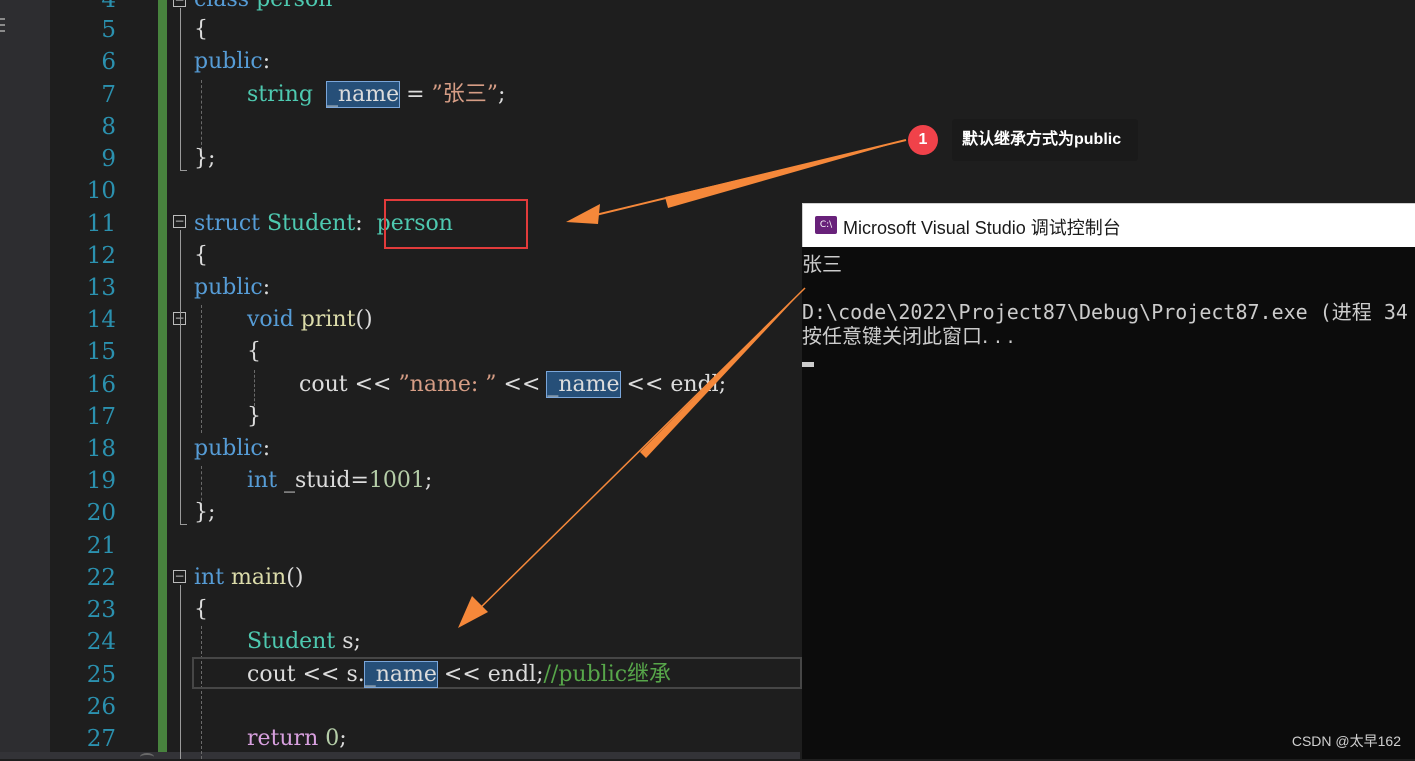  What do you see at coordinates (473, 612) in the screenshot?
I see `arrowhead` at bounding box center [473, 612].